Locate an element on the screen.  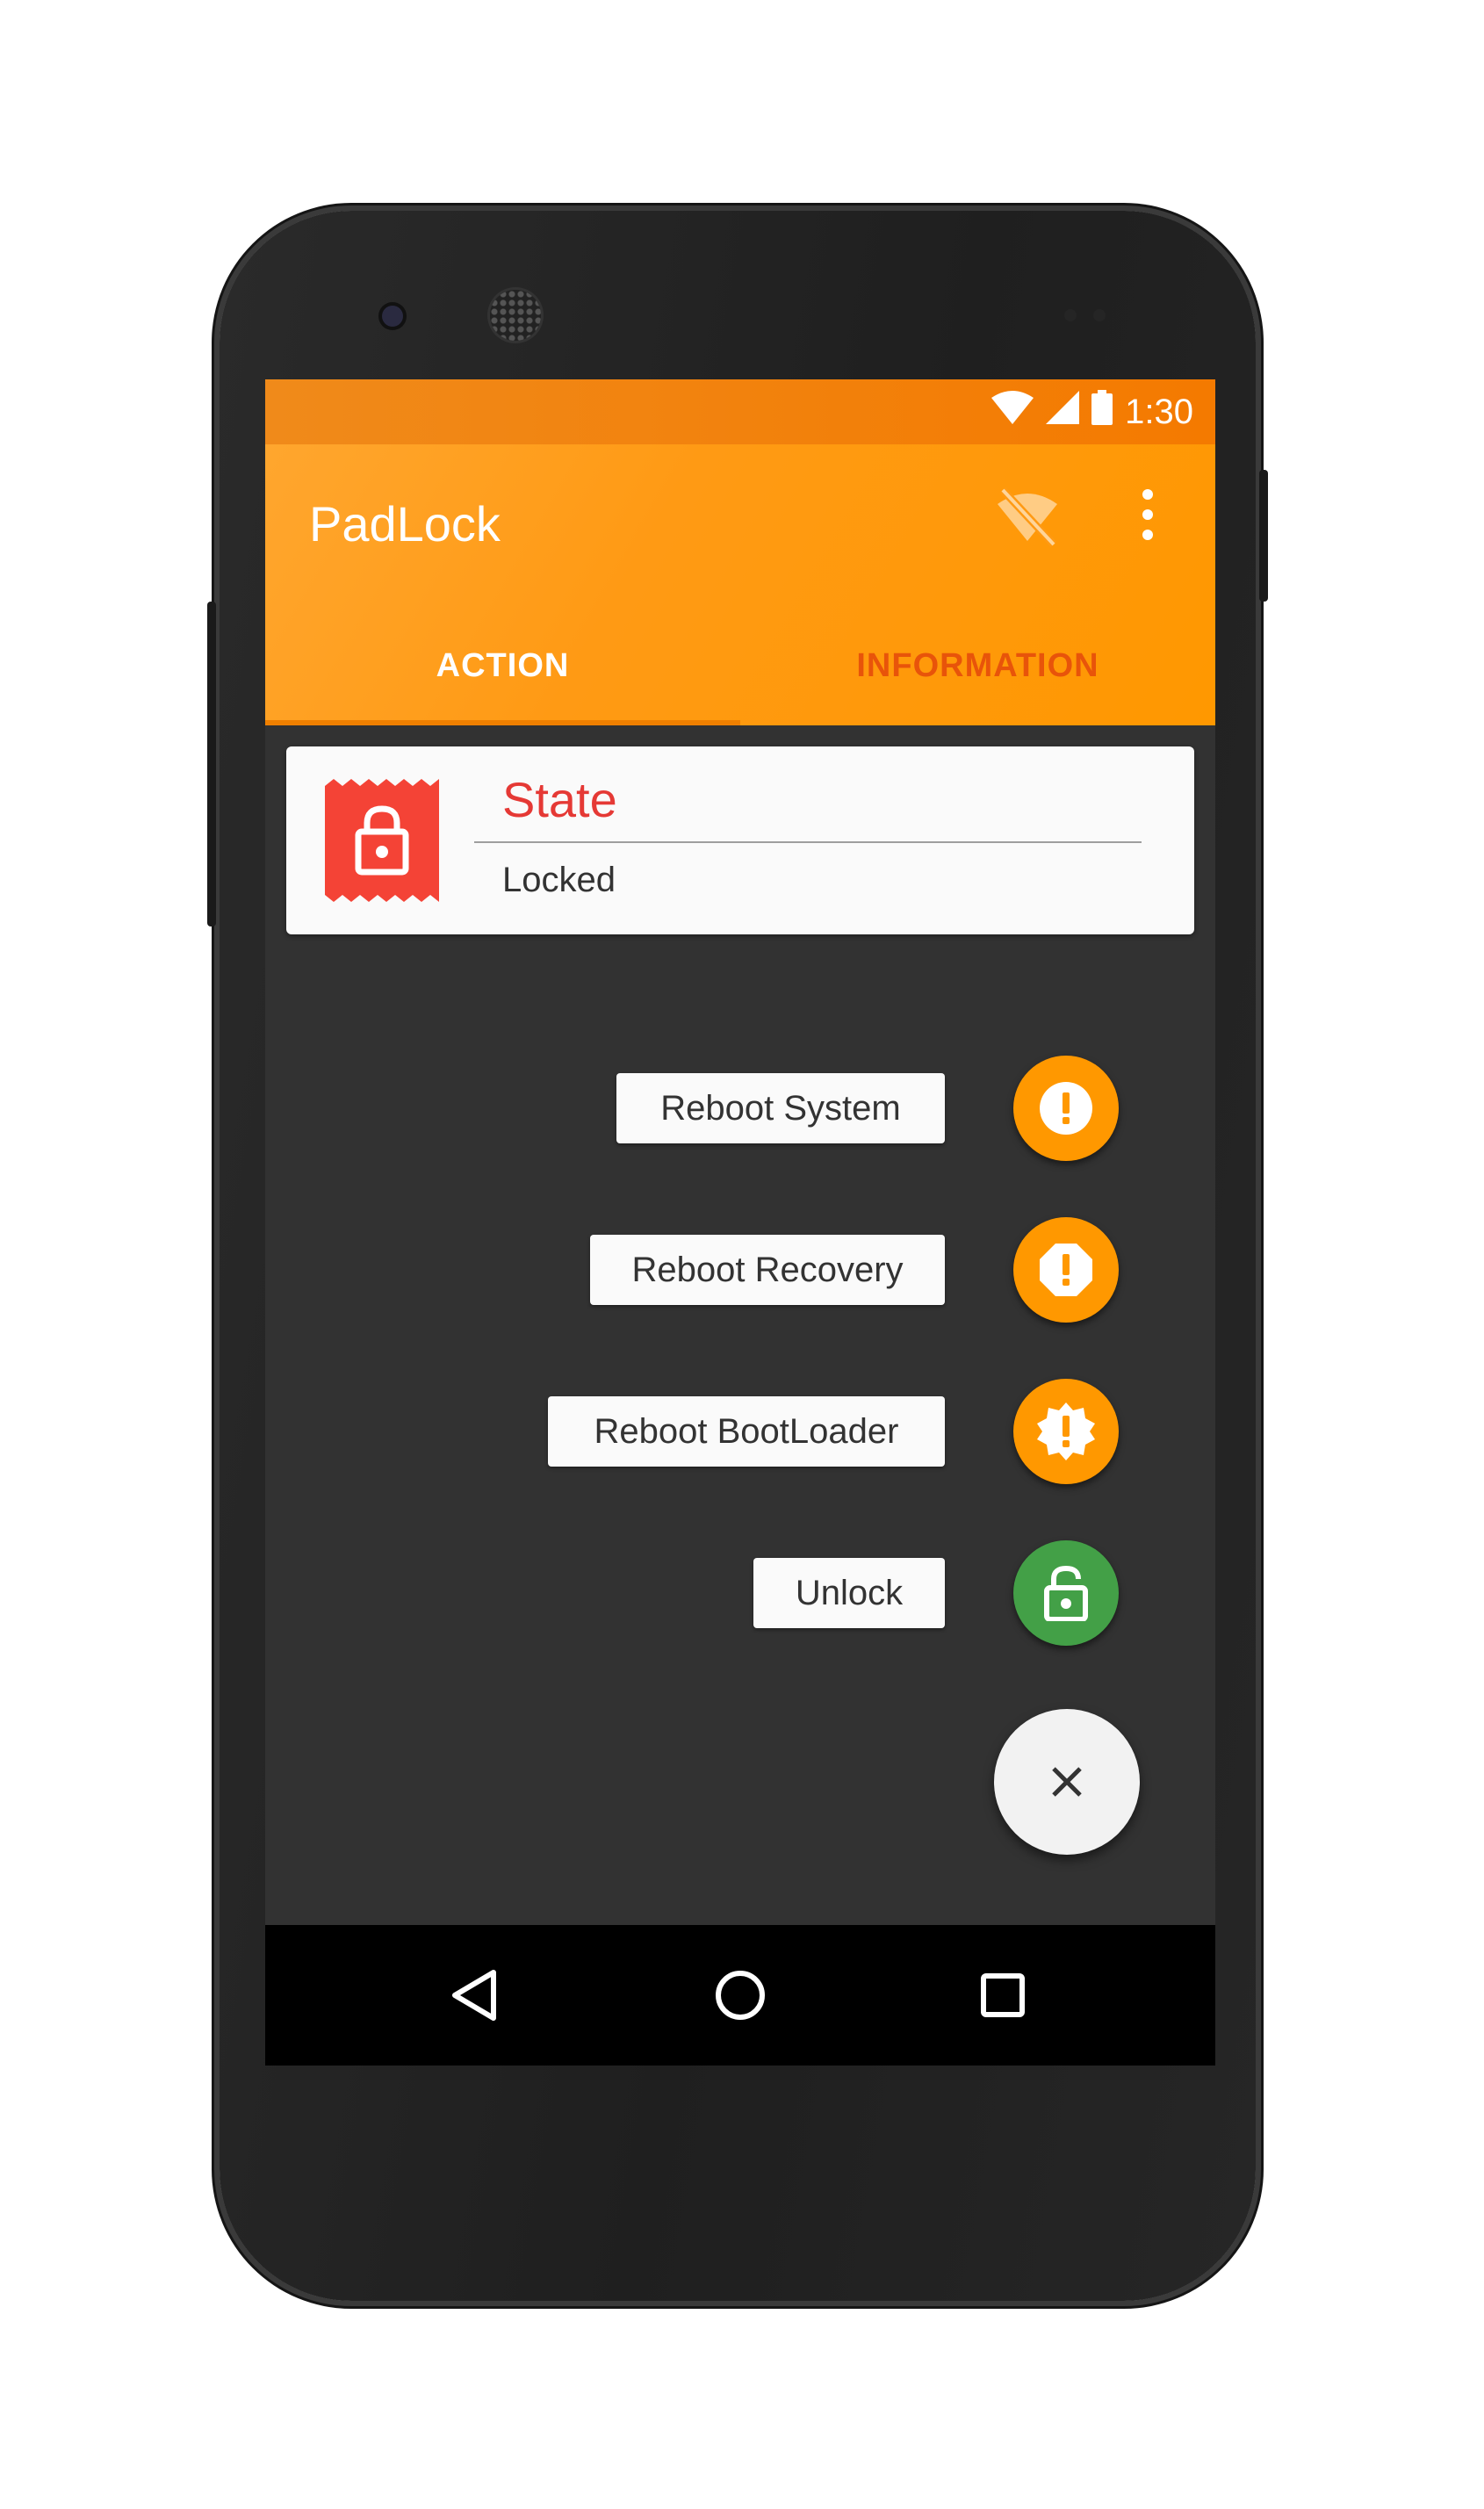
alert-octagon-icon is located at coordinates (1066, 1270).